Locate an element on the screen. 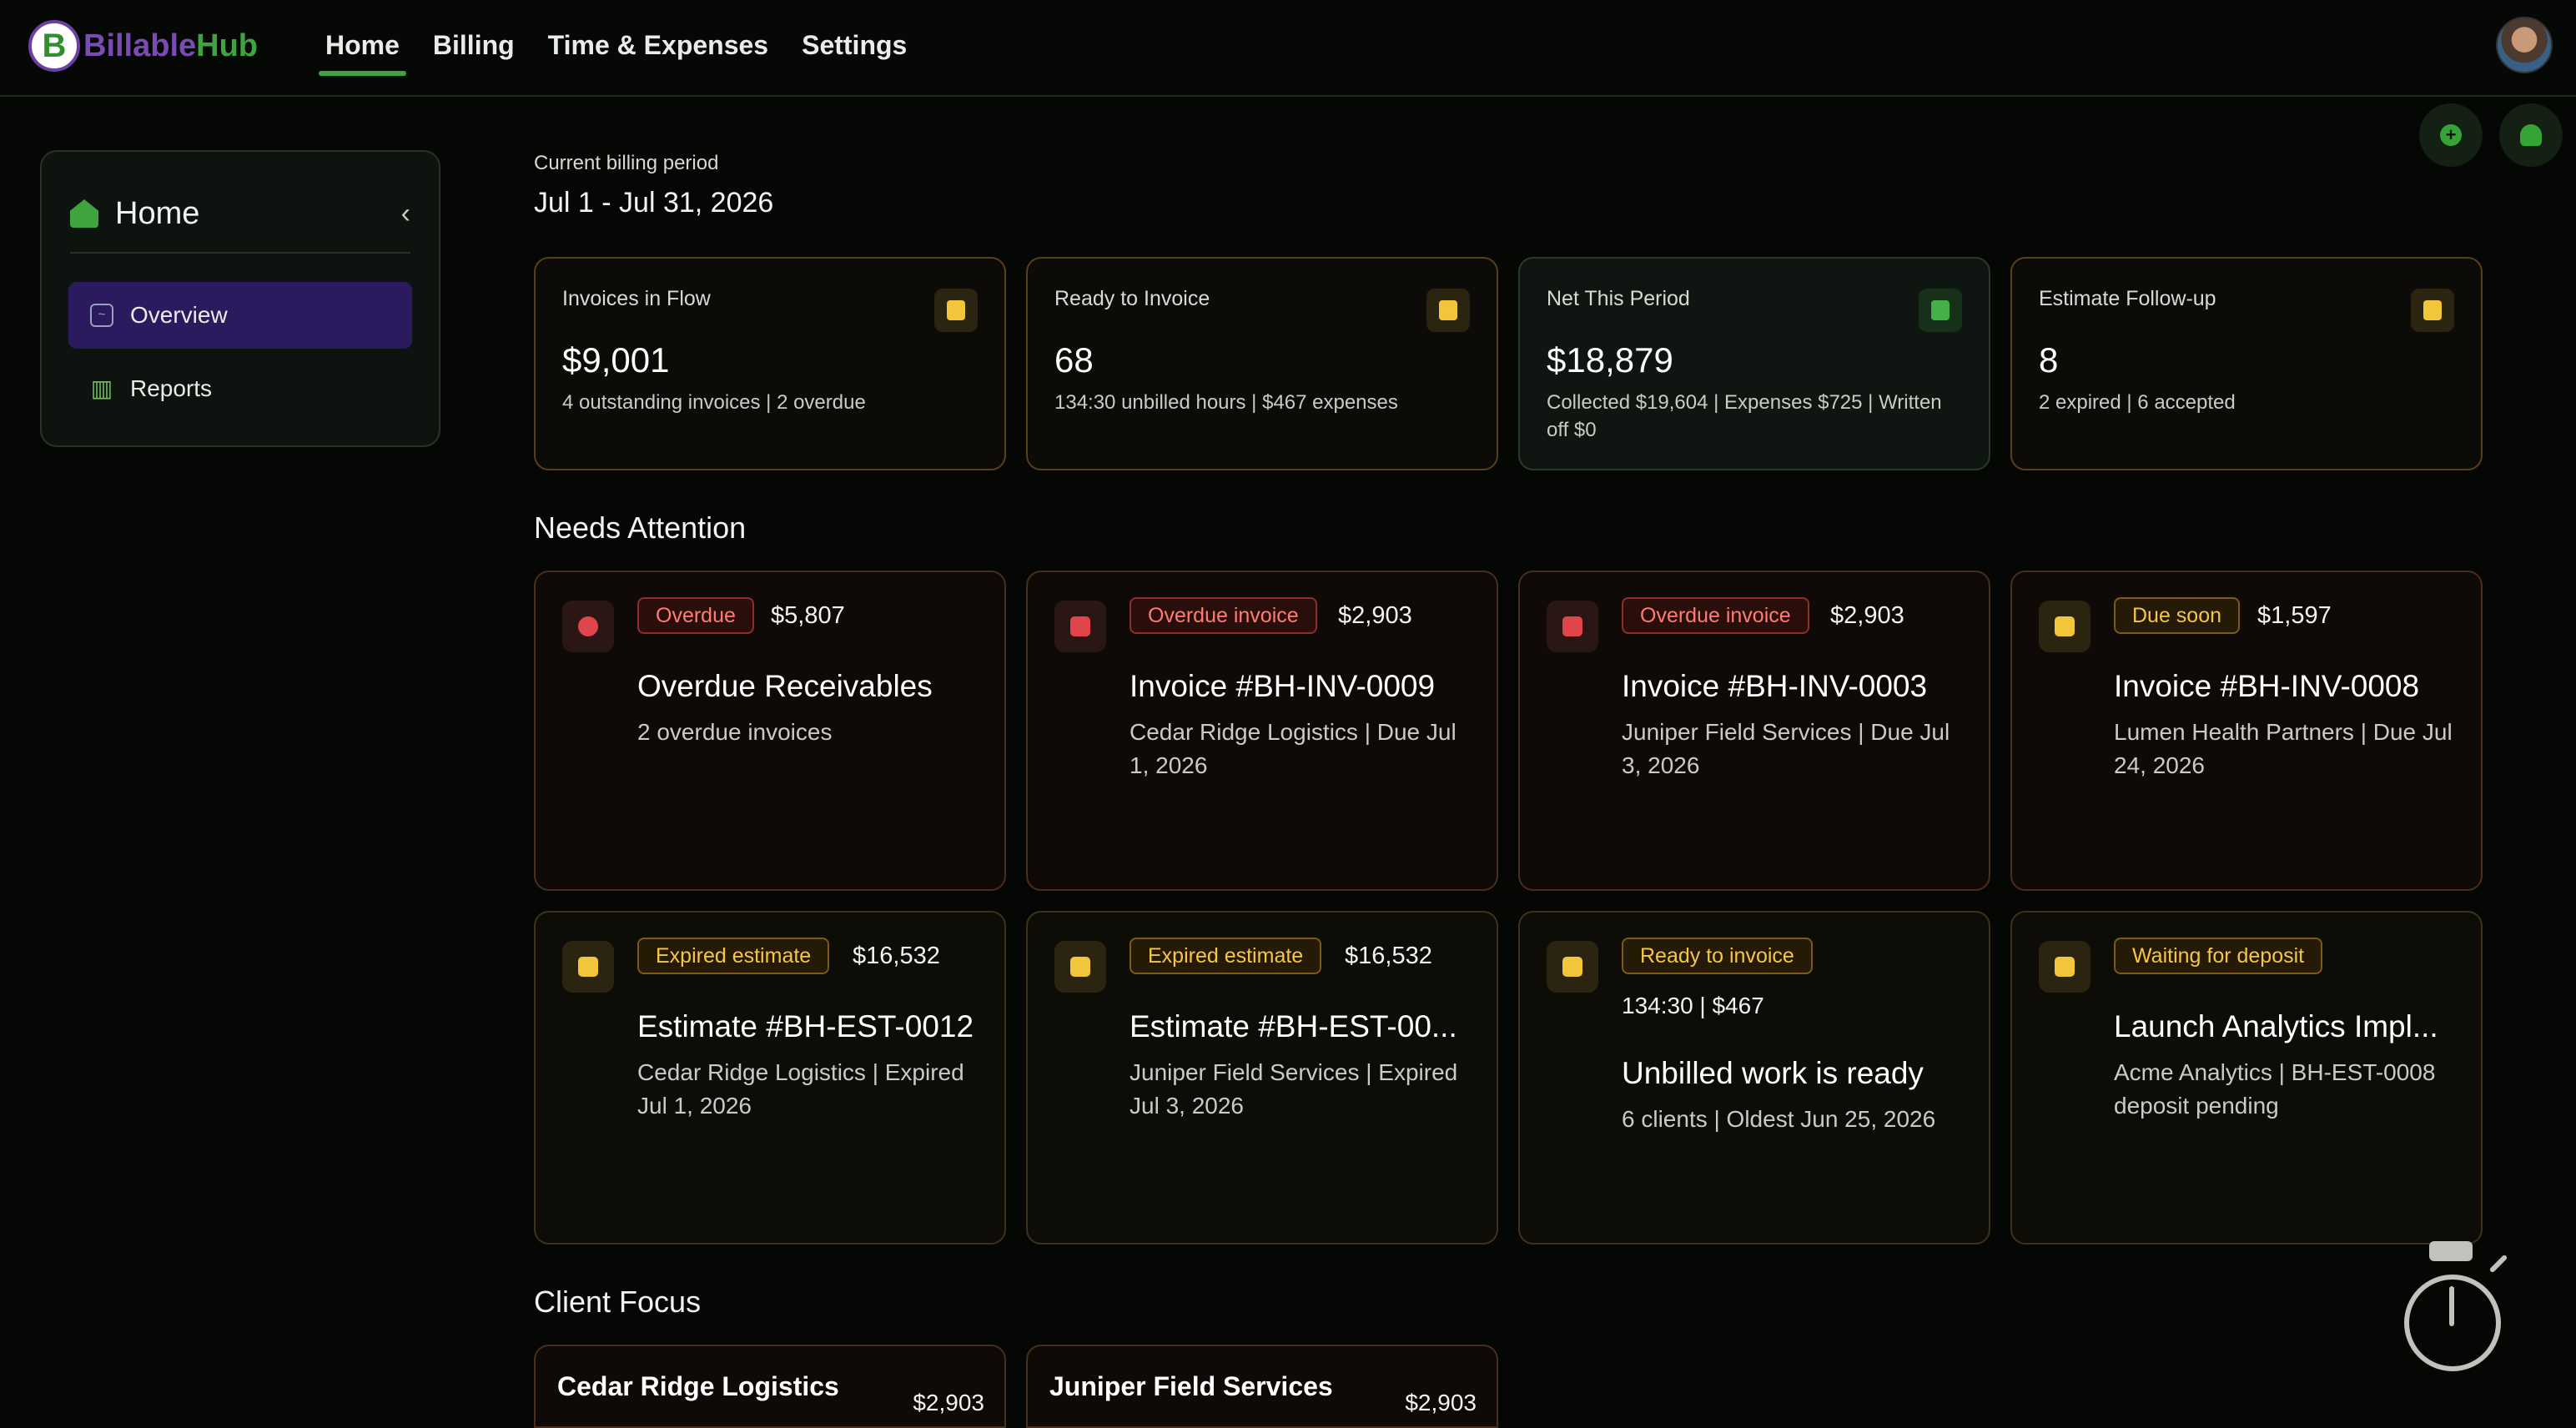 The width and height of the screenshot is (2576, 1428). card-title: Overdue Receivables is located at coordinates (785, 686).